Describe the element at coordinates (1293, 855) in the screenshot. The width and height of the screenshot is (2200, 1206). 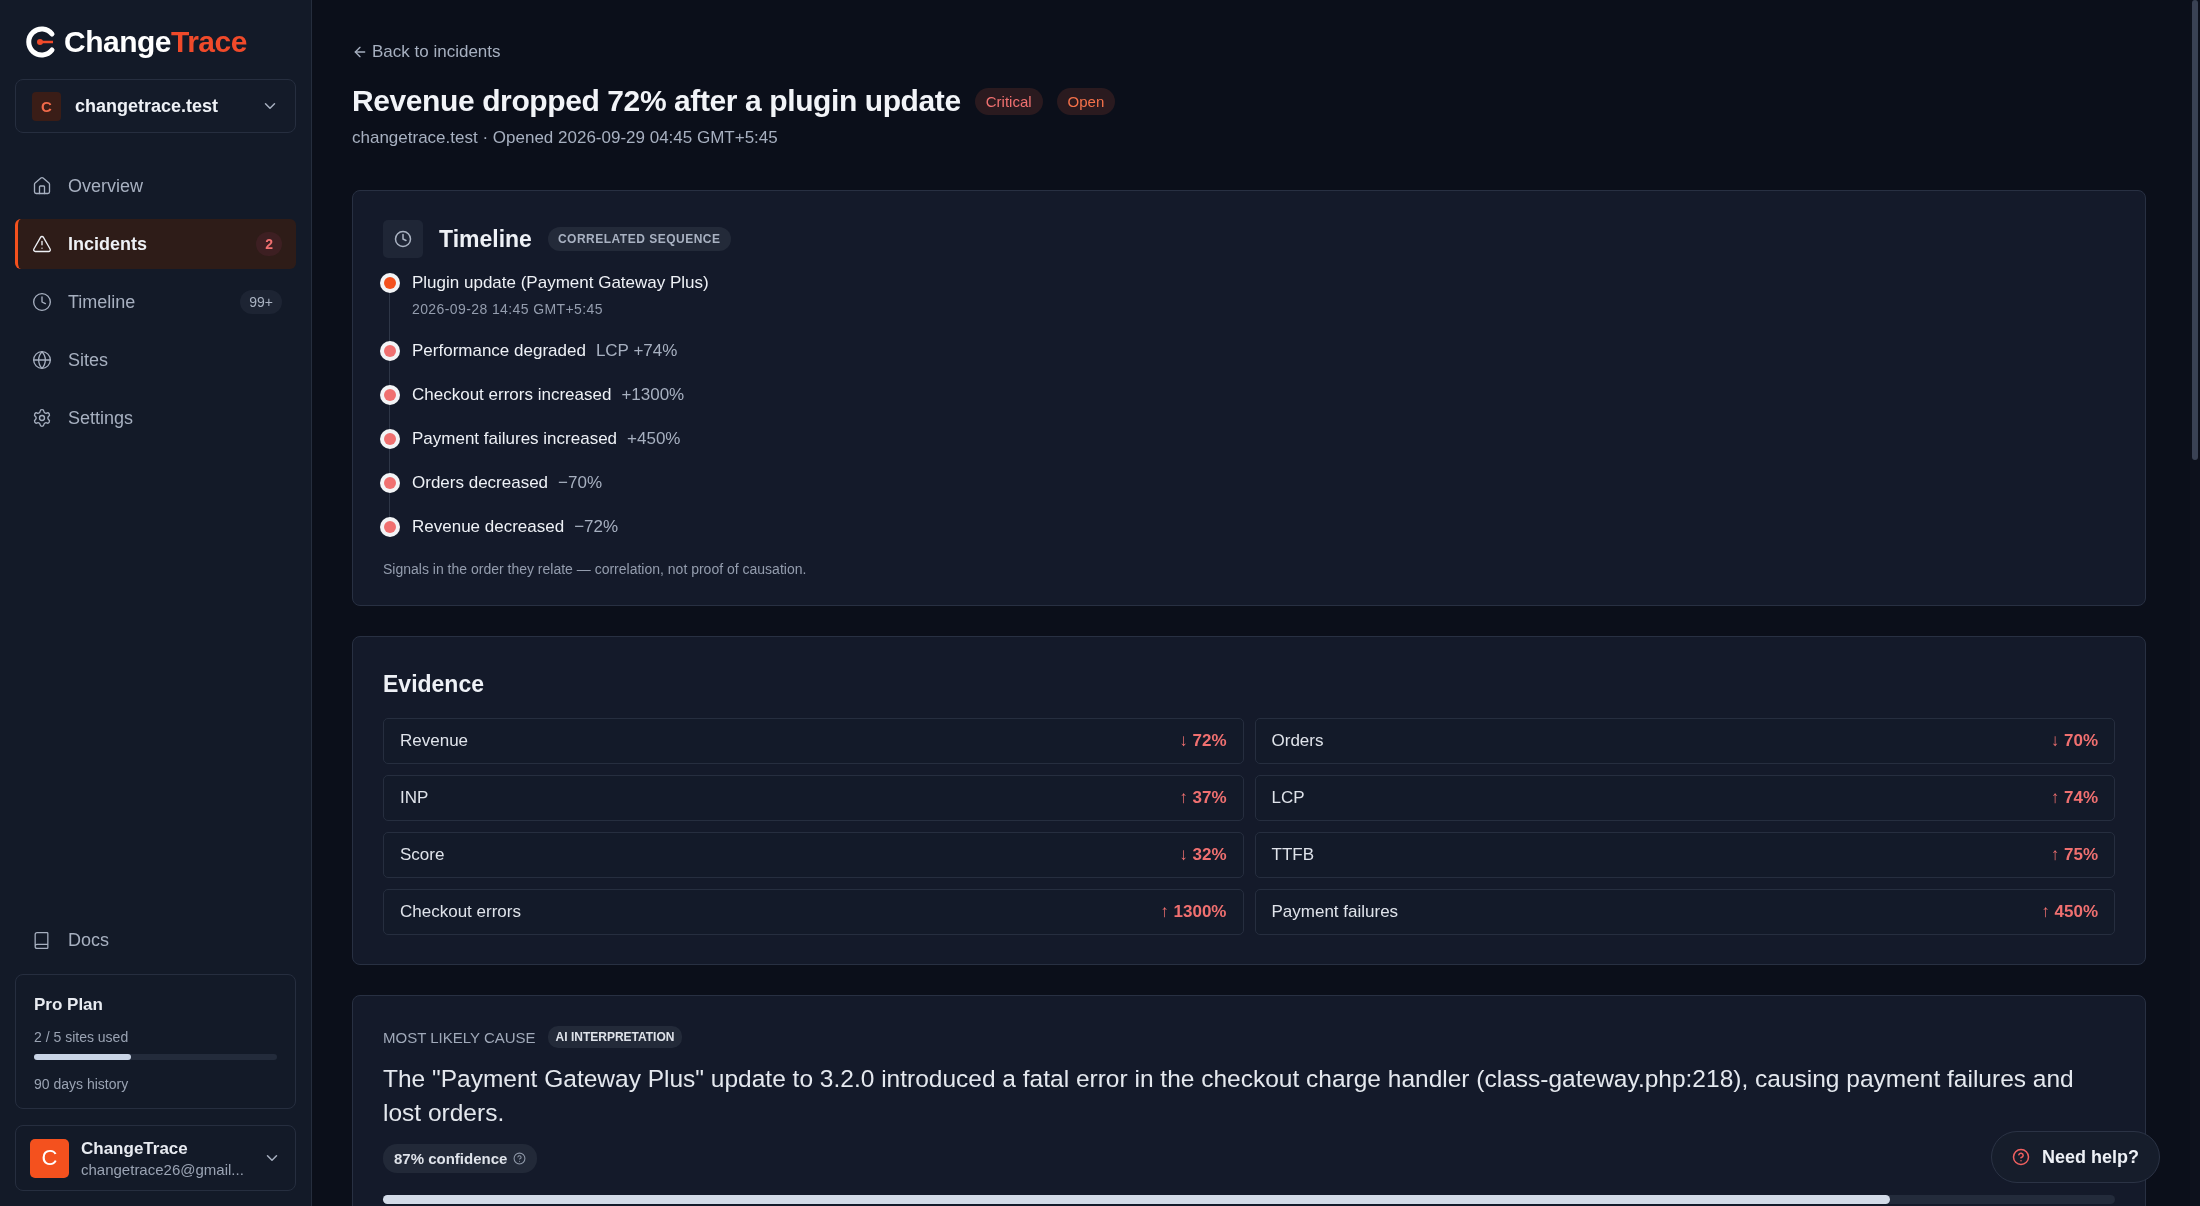
I see `metric-label: TTFB` at that location.